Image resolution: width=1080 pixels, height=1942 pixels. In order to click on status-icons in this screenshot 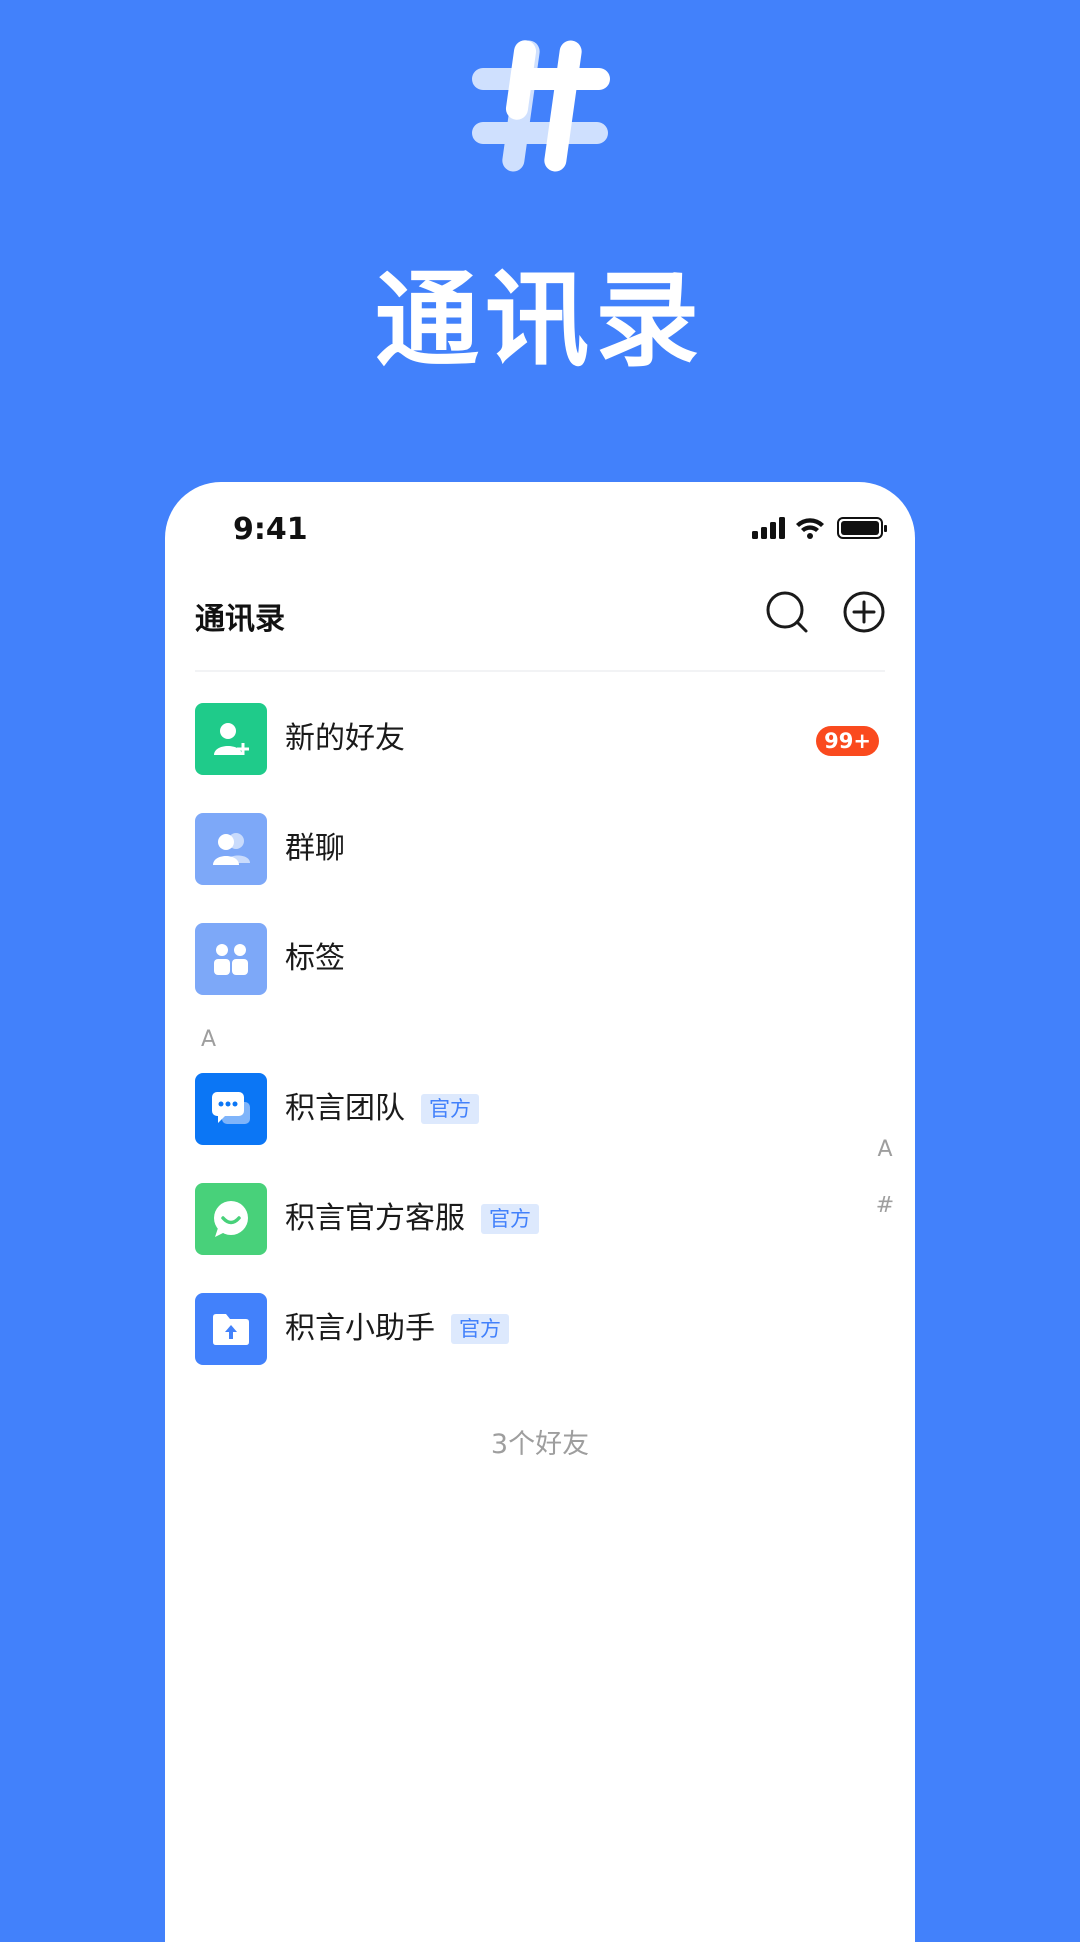, I will do `click(819, 528)`.